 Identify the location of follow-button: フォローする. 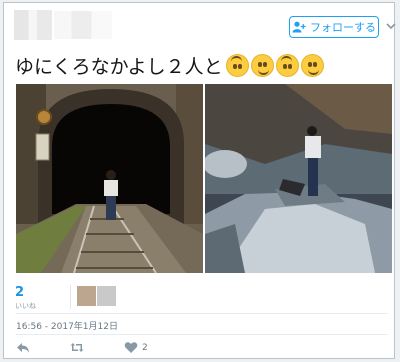
(334, 27).